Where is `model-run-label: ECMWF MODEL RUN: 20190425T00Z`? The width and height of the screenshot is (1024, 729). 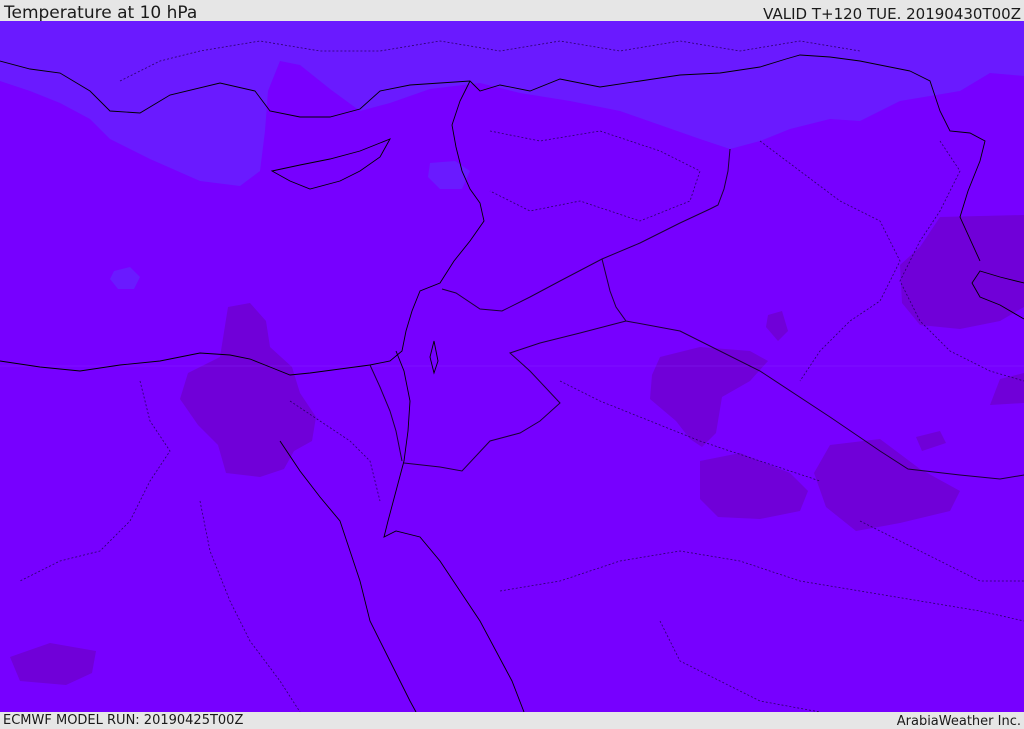 model-run-label: ECMWF MODEL RUN: 20190425T00Z is located at coordinates (123, 720).